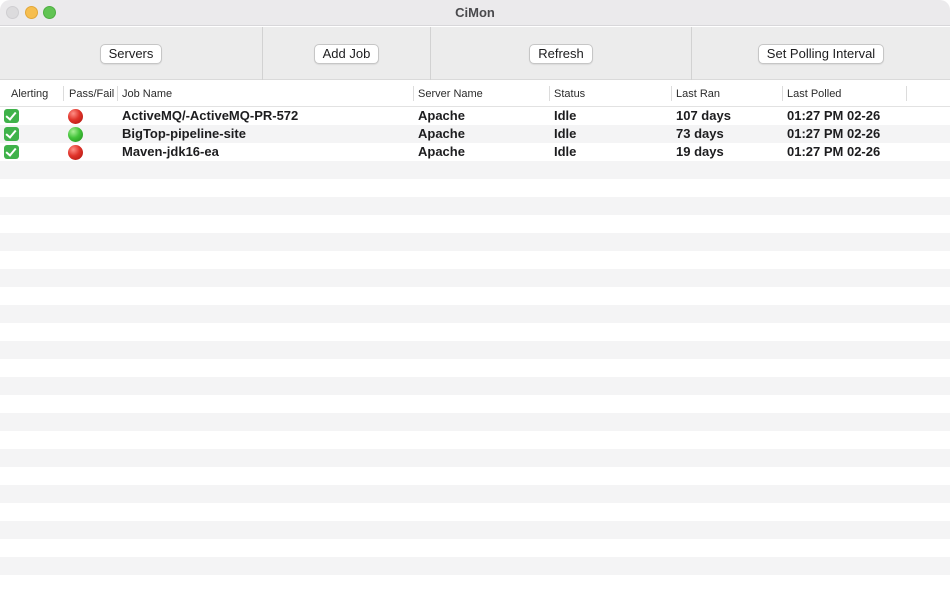 This screenshot has height=594, width=950. I want to click on title-bar: CiMon, so click(475, 13).